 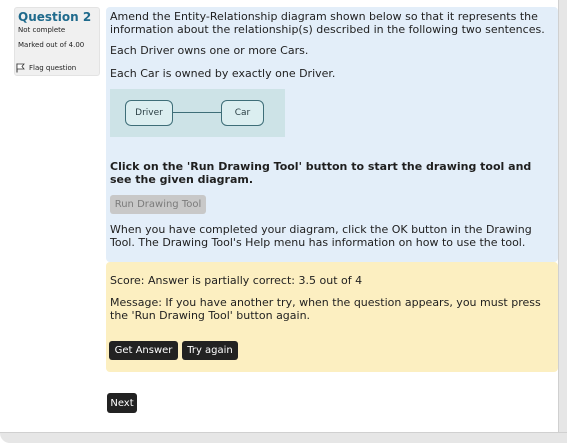 What do you see at coordinates (143, 350) in the screenshot?
I see `get-answer-button: Get Answer` at bounding box center [143, 350].